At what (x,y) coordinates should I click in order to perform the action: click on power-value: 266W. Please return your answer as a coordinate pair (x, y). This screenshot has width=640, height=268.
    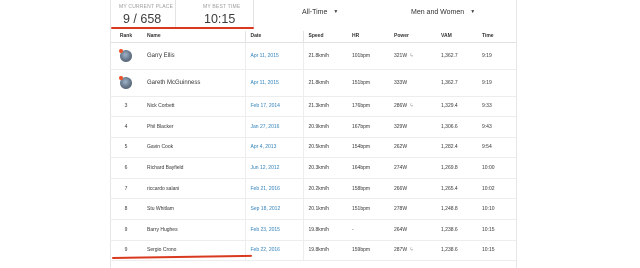
    Looking at the image, I should click on (412, 189).